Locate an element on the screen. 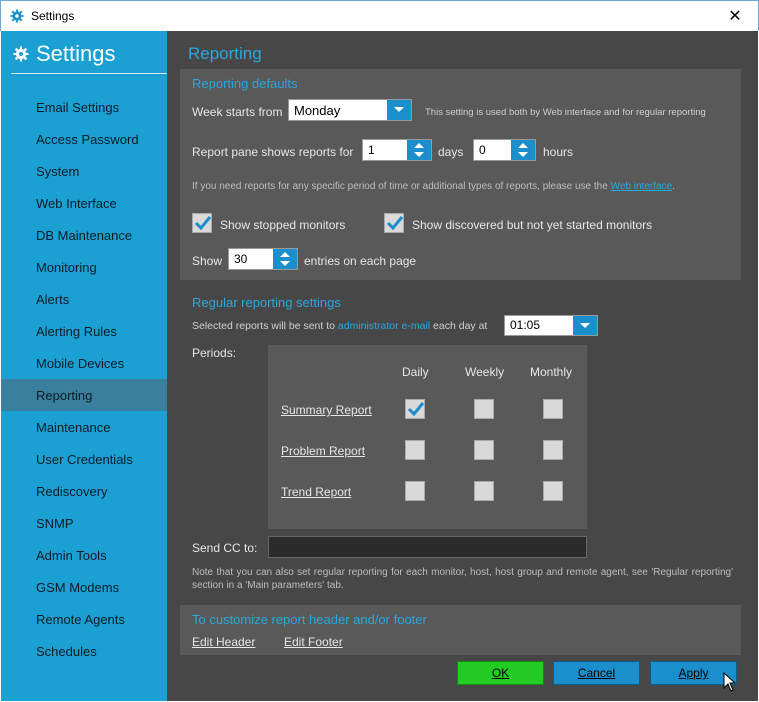  sidebar-item-schedules: Schedules is located at coordinates (84, 651).